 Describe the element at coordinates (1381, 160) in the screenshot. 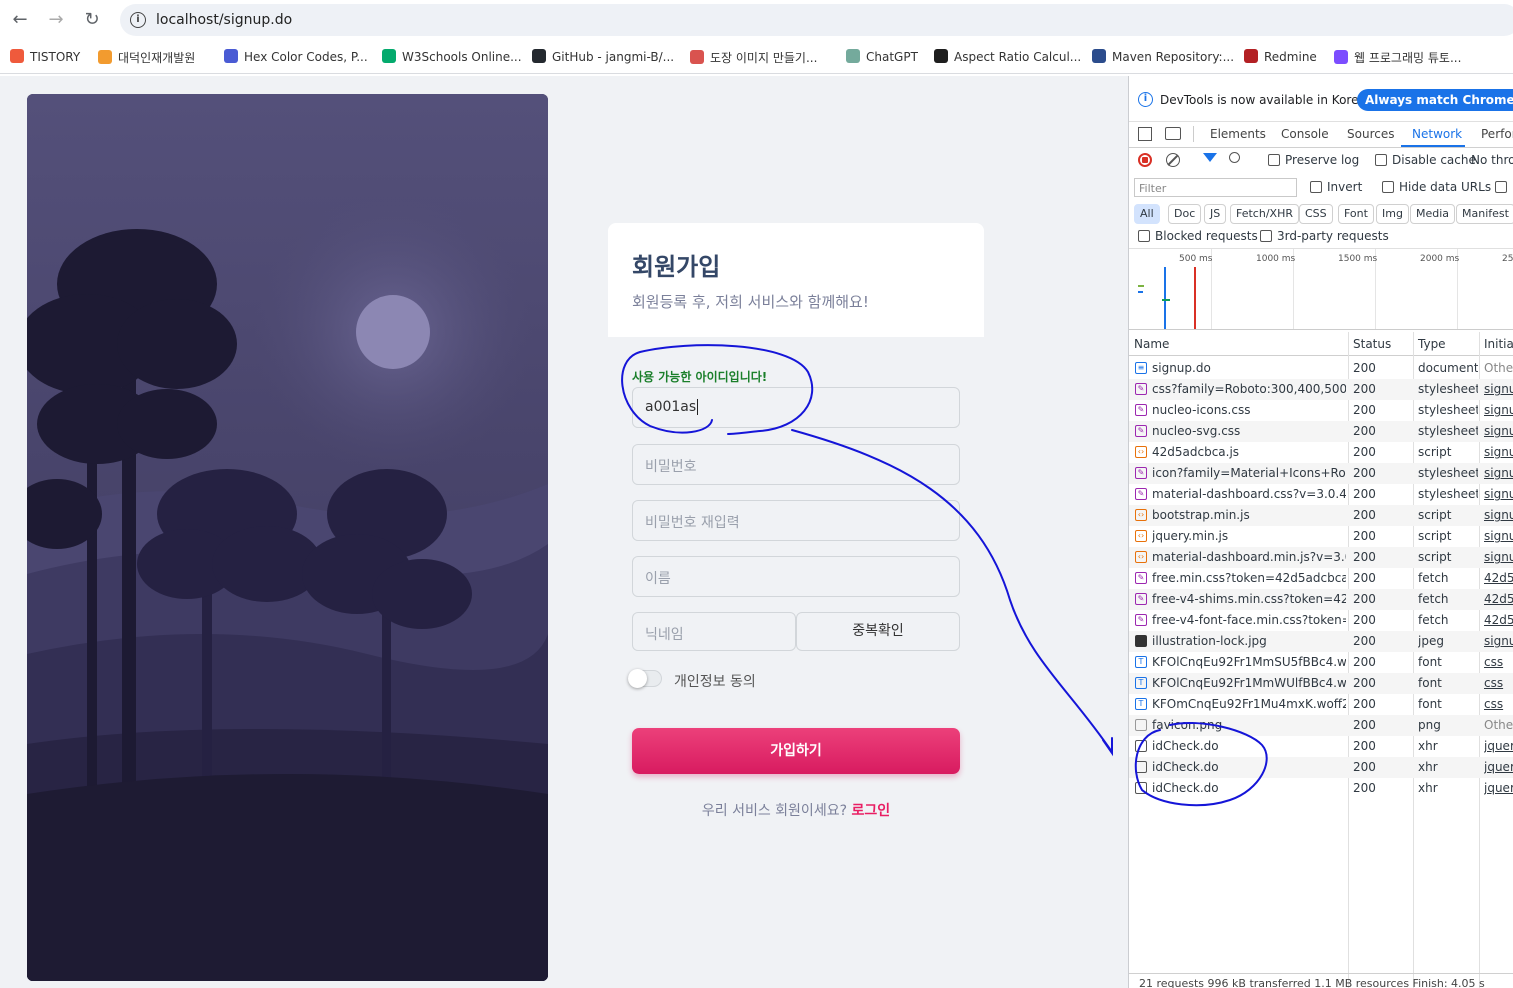

I see `disable-cache-checkbox` at that location.